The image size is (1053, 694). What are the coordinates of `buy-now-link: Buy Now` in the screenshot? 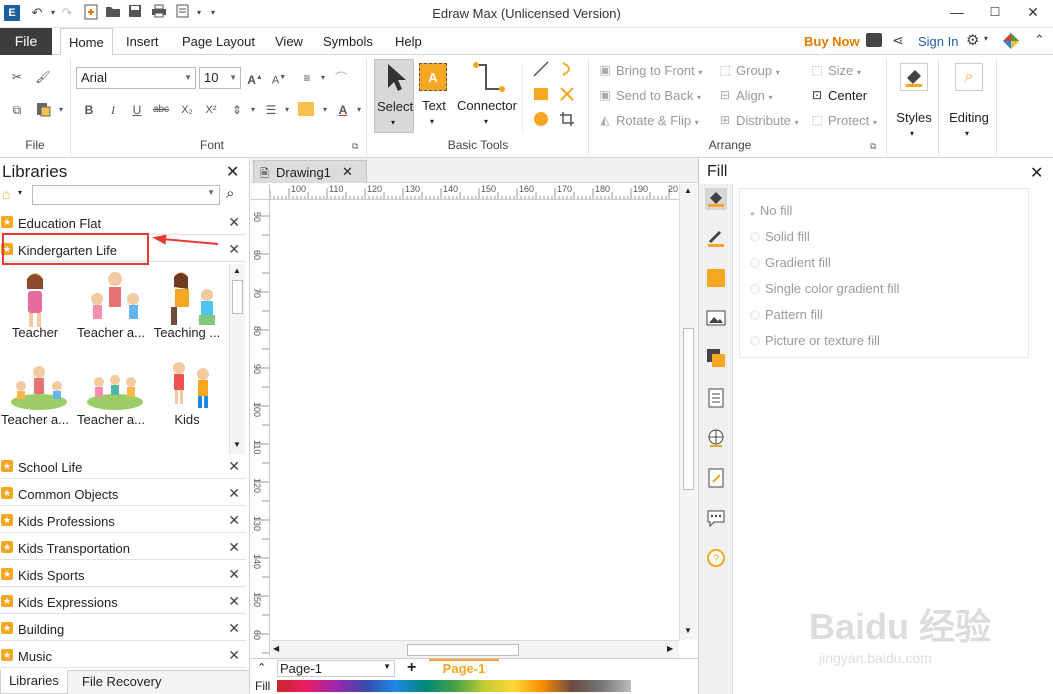 It's located at (832, 41).